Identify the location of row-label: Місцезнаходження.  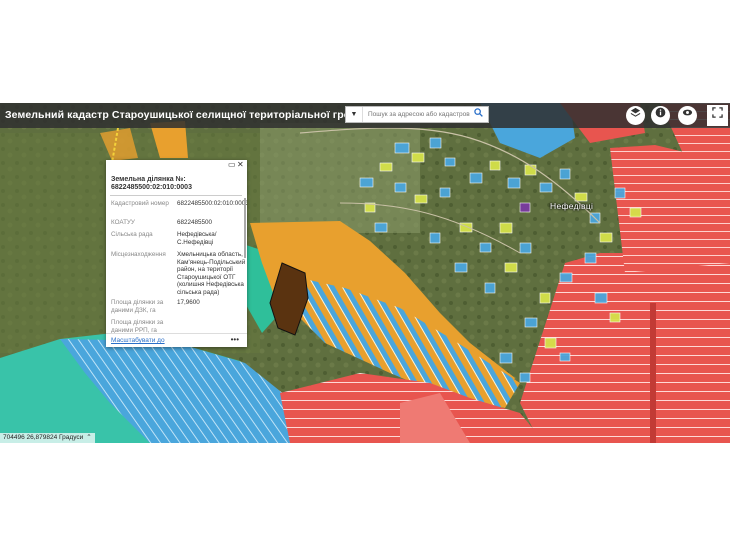
(138, 254).